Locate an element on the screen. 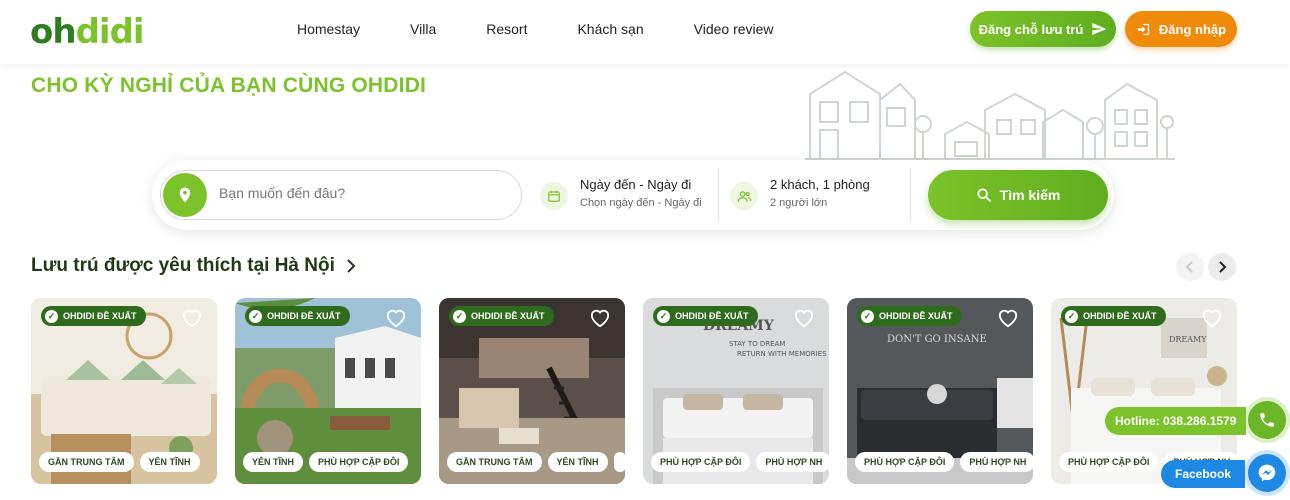 The height and width of the screenshot is (500, 1290). nav-video-review: Video review is located at coordinates (734, 29).